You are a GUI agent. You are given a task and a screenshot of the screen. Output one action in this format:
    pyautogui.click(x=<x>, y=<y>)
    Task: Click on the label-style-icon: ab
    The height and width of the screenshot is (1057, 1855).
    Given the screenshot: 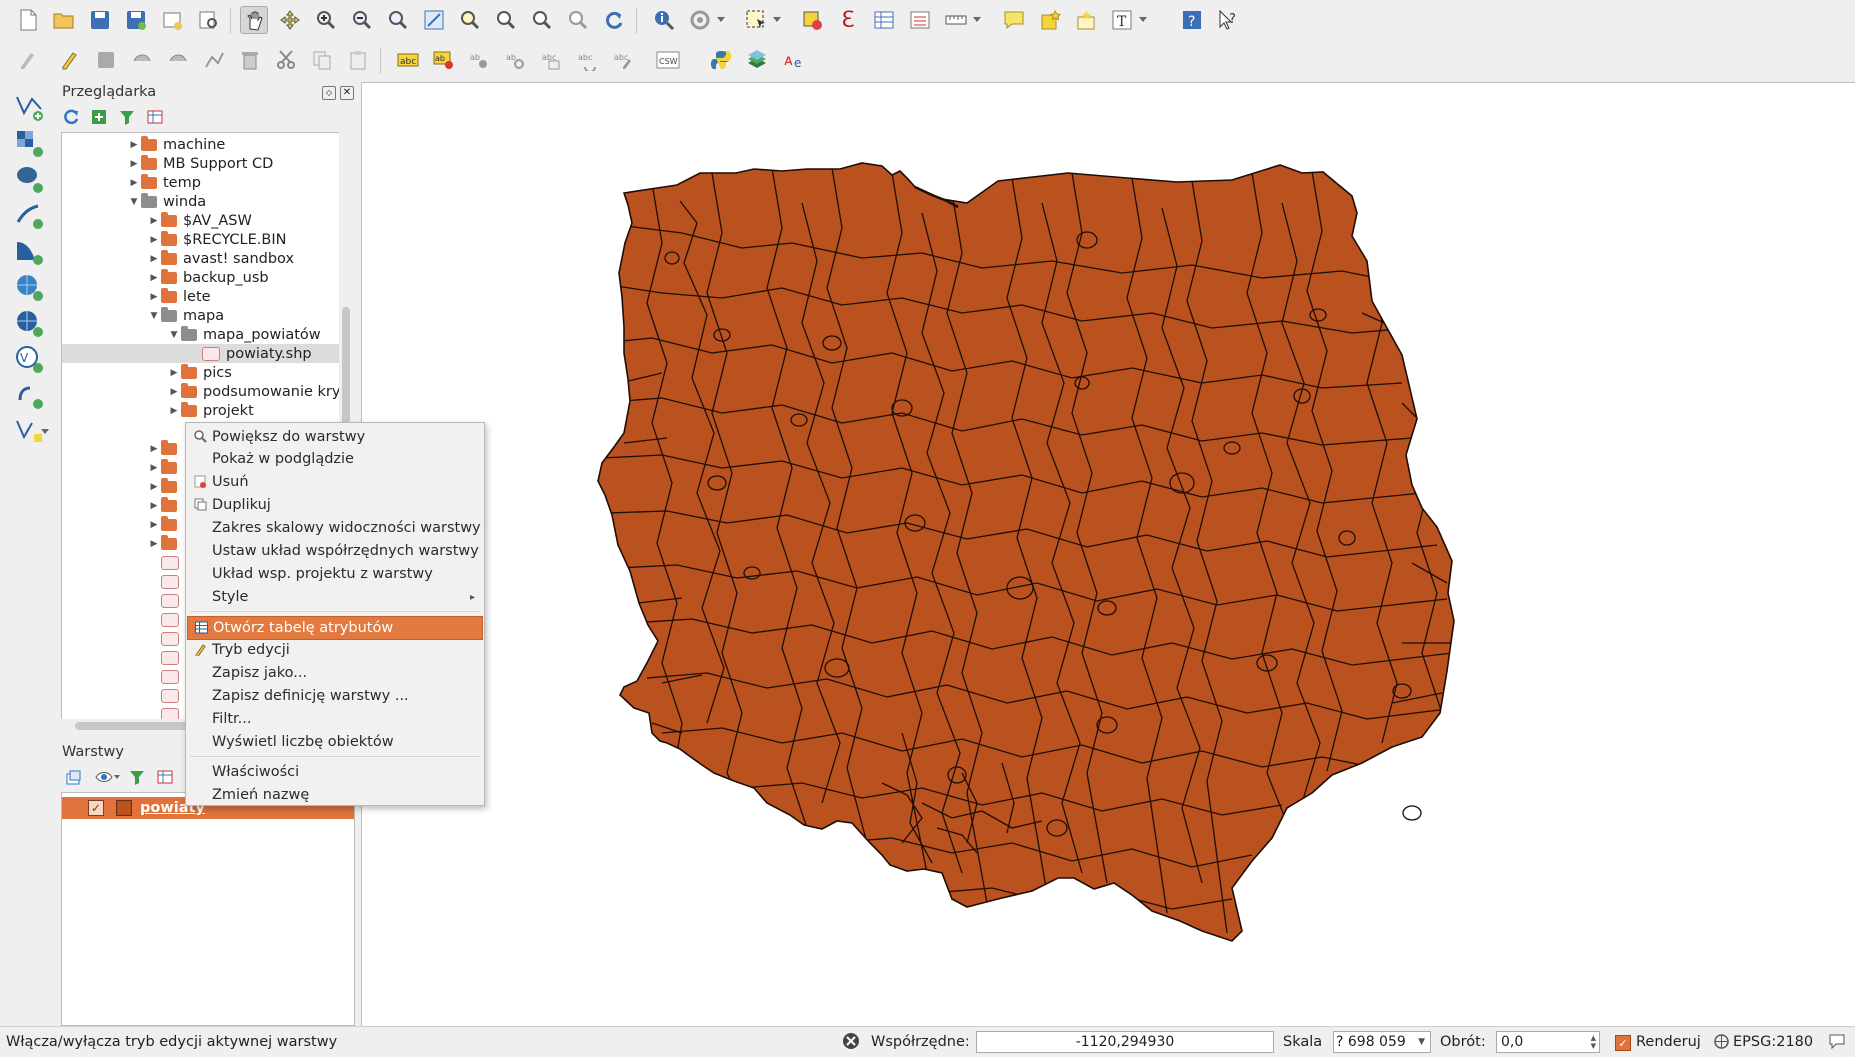 What is the action you would take?
    pyautogui.click(x=444, y=60)
    